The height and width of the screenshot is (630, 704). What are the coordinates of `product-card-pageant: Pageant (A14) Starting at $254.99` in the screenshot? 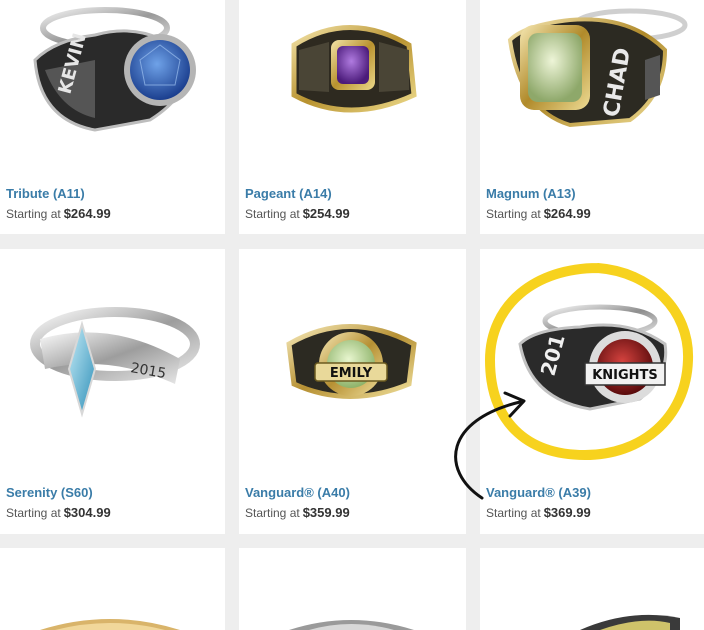 It's located at (352, 117).